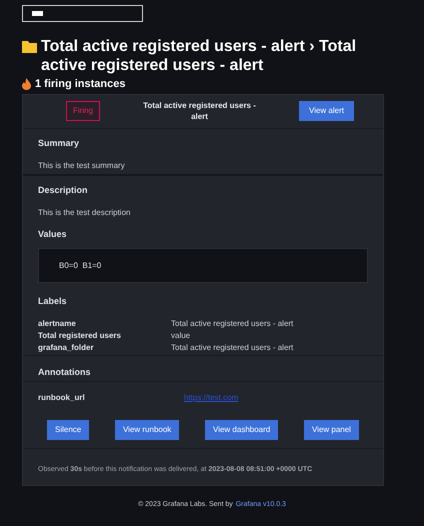 Image resolution: width=424 pixels, height=526 pixels. Describe the element at coordinates (104, 336) in the screenshot. I see `label-key: Total registered users` at that location.